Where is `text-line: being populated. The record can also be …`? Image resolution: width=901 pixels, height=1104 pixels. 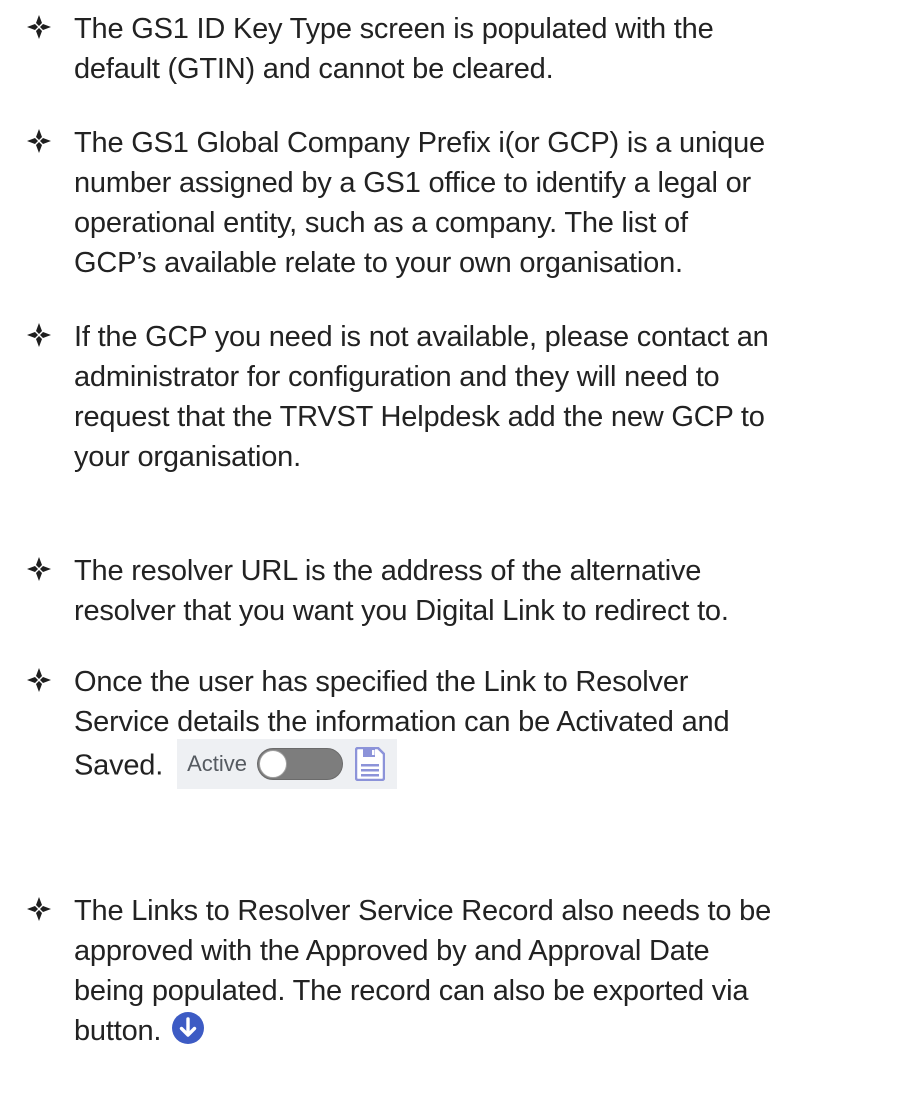
text-line: being populated. The record can also be … is located at coordinates (411, 991).